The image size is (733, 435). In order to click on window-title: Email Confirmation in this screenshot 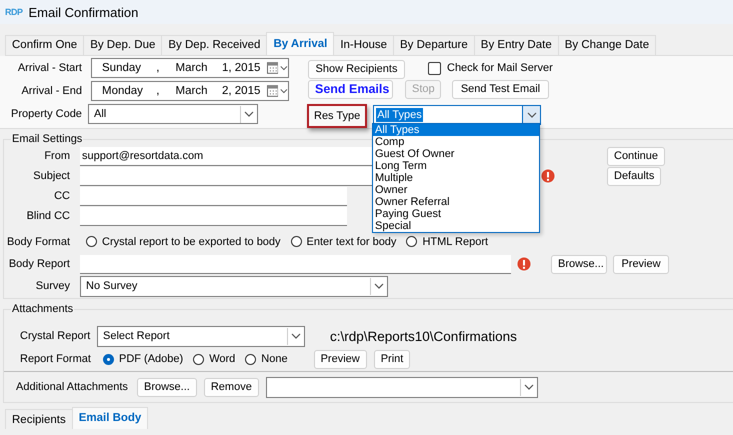, I will do `click(83, 12)`.